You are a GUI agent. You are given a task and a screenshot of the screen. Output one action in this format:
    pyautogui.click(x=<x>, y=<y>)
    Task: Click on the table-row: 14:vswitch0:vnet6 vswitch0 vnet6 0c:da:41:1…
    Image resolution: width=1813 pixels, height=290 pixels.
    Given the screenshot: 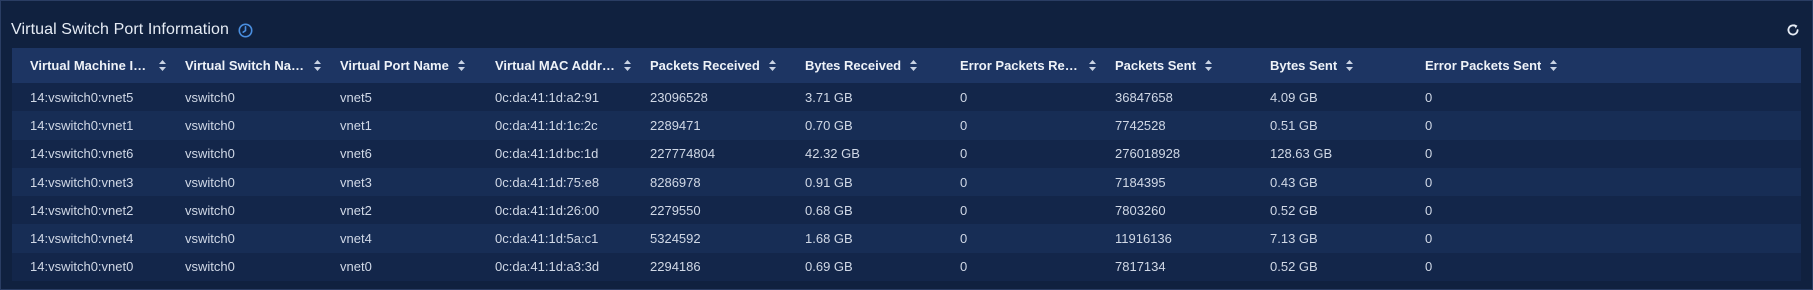 What is the action you would take?
    pyautogui.click(x=906, y=153)
    